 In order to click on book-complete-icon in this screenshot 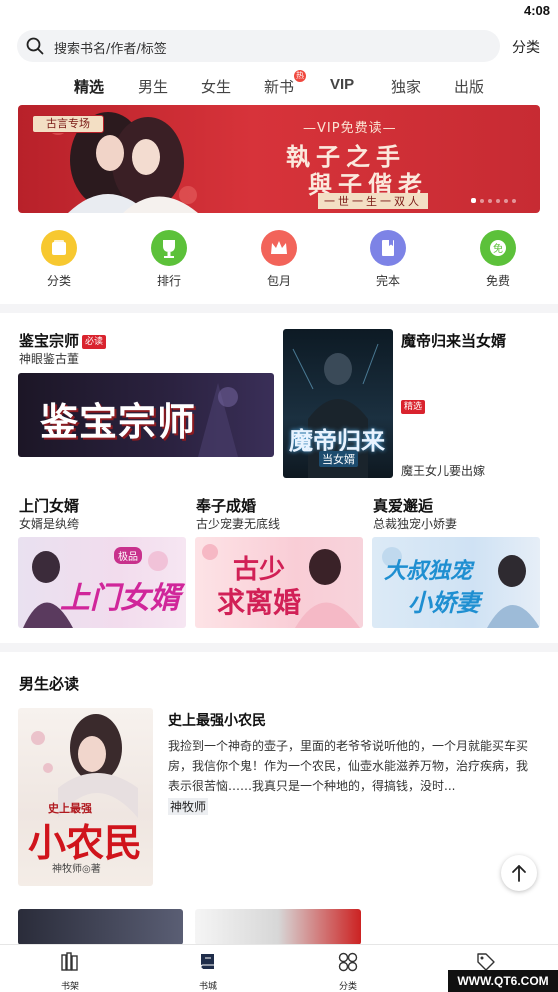, I will do `click(388, 248)`.